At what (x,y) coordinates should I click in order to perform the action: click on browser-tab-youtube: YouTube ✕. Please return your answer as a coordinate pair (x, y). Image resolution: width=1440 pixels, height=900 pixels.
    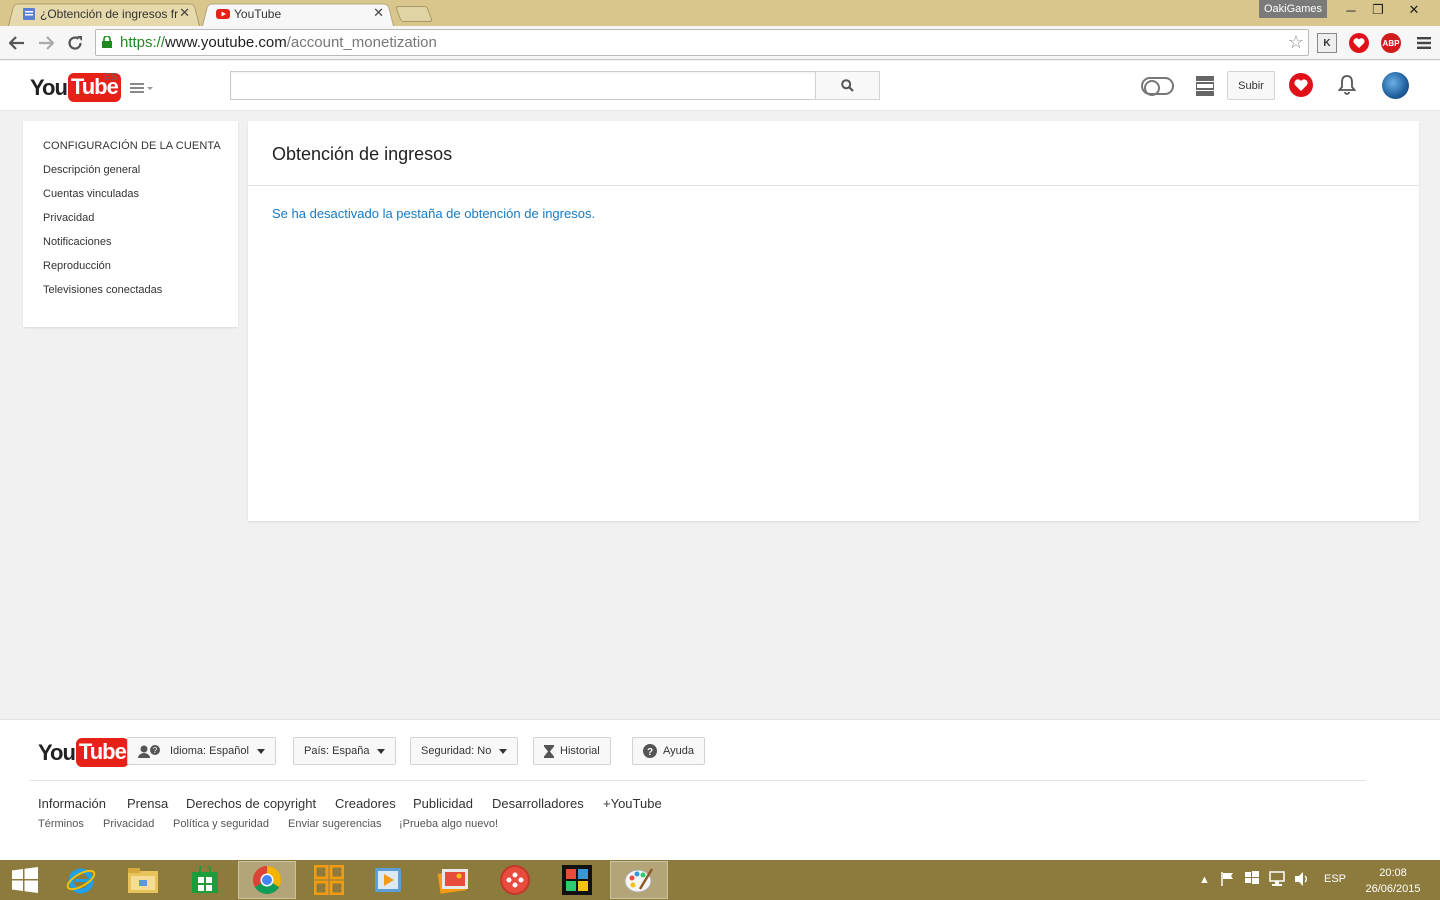
    Looking at the image, I should click on (298, 14).